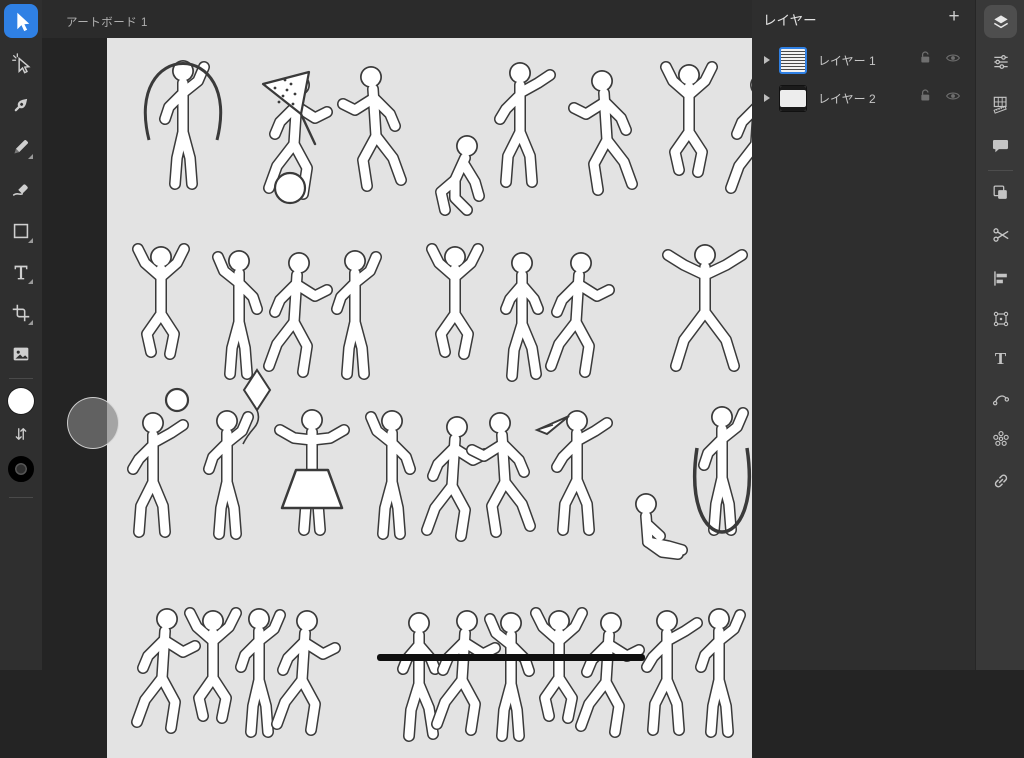  I want to click on link-icon, so click(1001, 481).